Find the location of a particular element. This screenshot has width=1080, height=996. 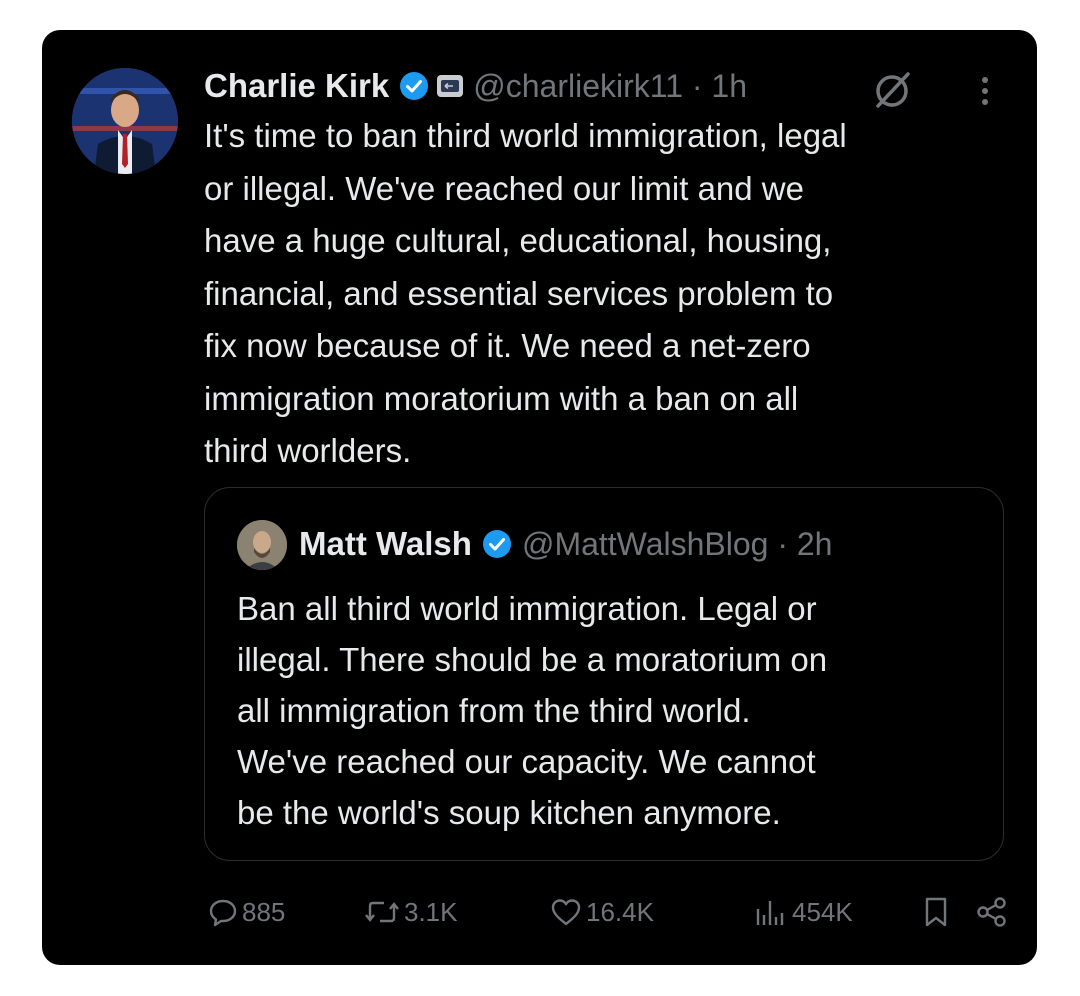

author-handle-time: @charliekirk11 · 1h is located at coordinates (610, 86).